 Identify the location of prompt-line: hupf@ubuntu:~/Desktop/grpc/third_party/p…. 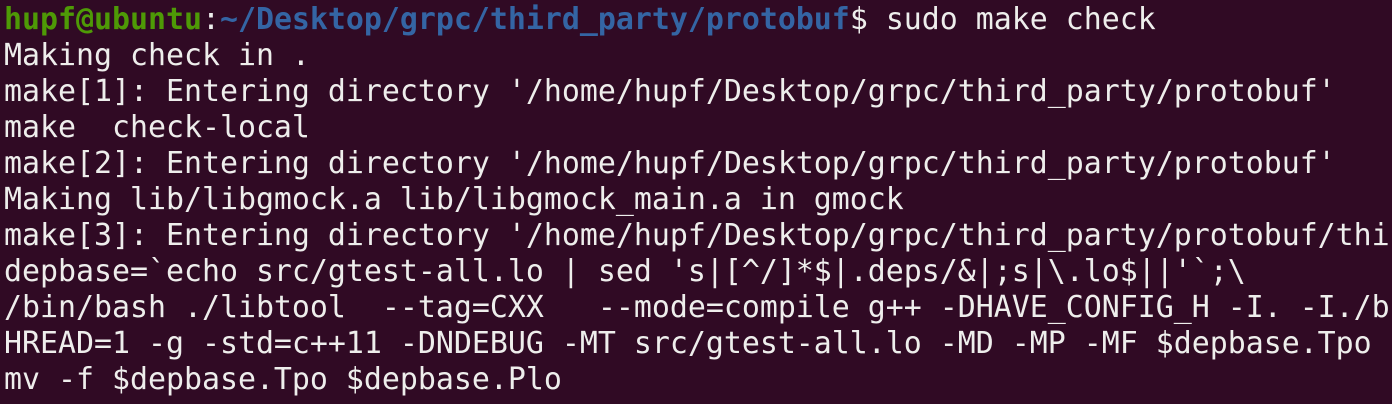
(698, 20).